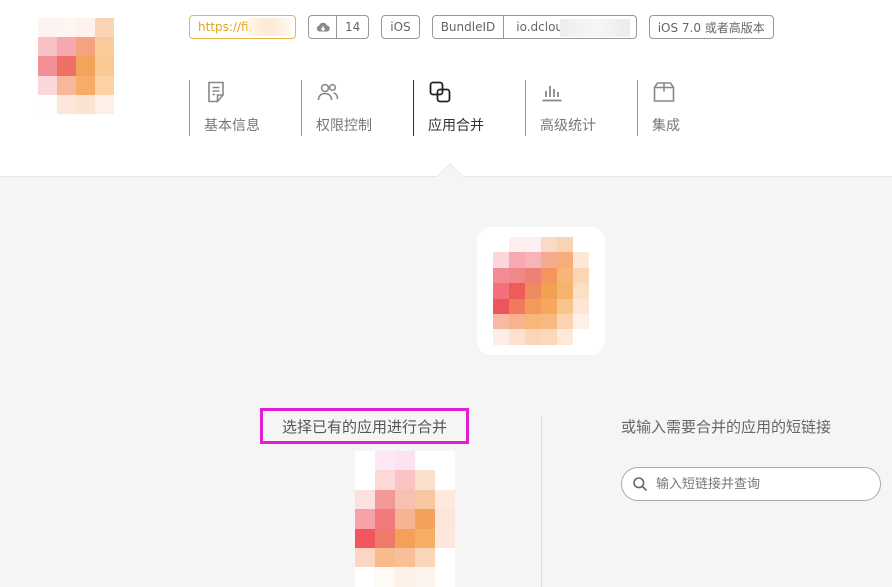 The height and width of the screenshot is (587, 892). I want to click on search-icon, so click(640, 484).